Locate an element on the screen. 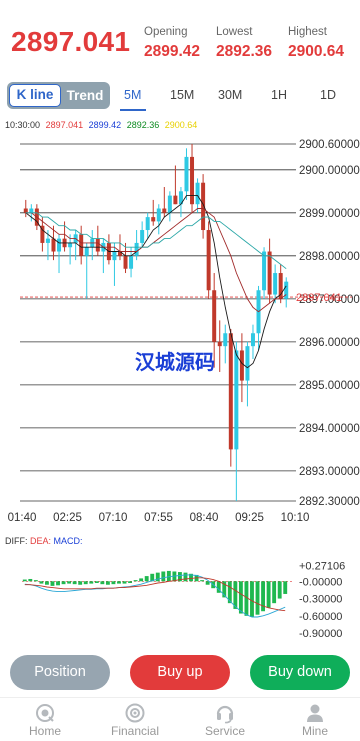 This screenshot has width=360, height=741. stat-opening: Opening 2899.42 is located at coordinates (172, 43).